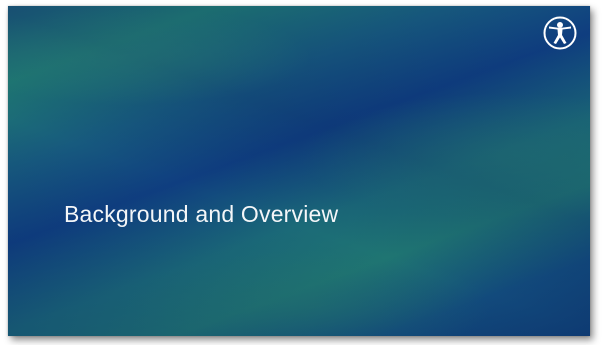  I want to click on vitruvian-figure-icon, so click(560, 33).